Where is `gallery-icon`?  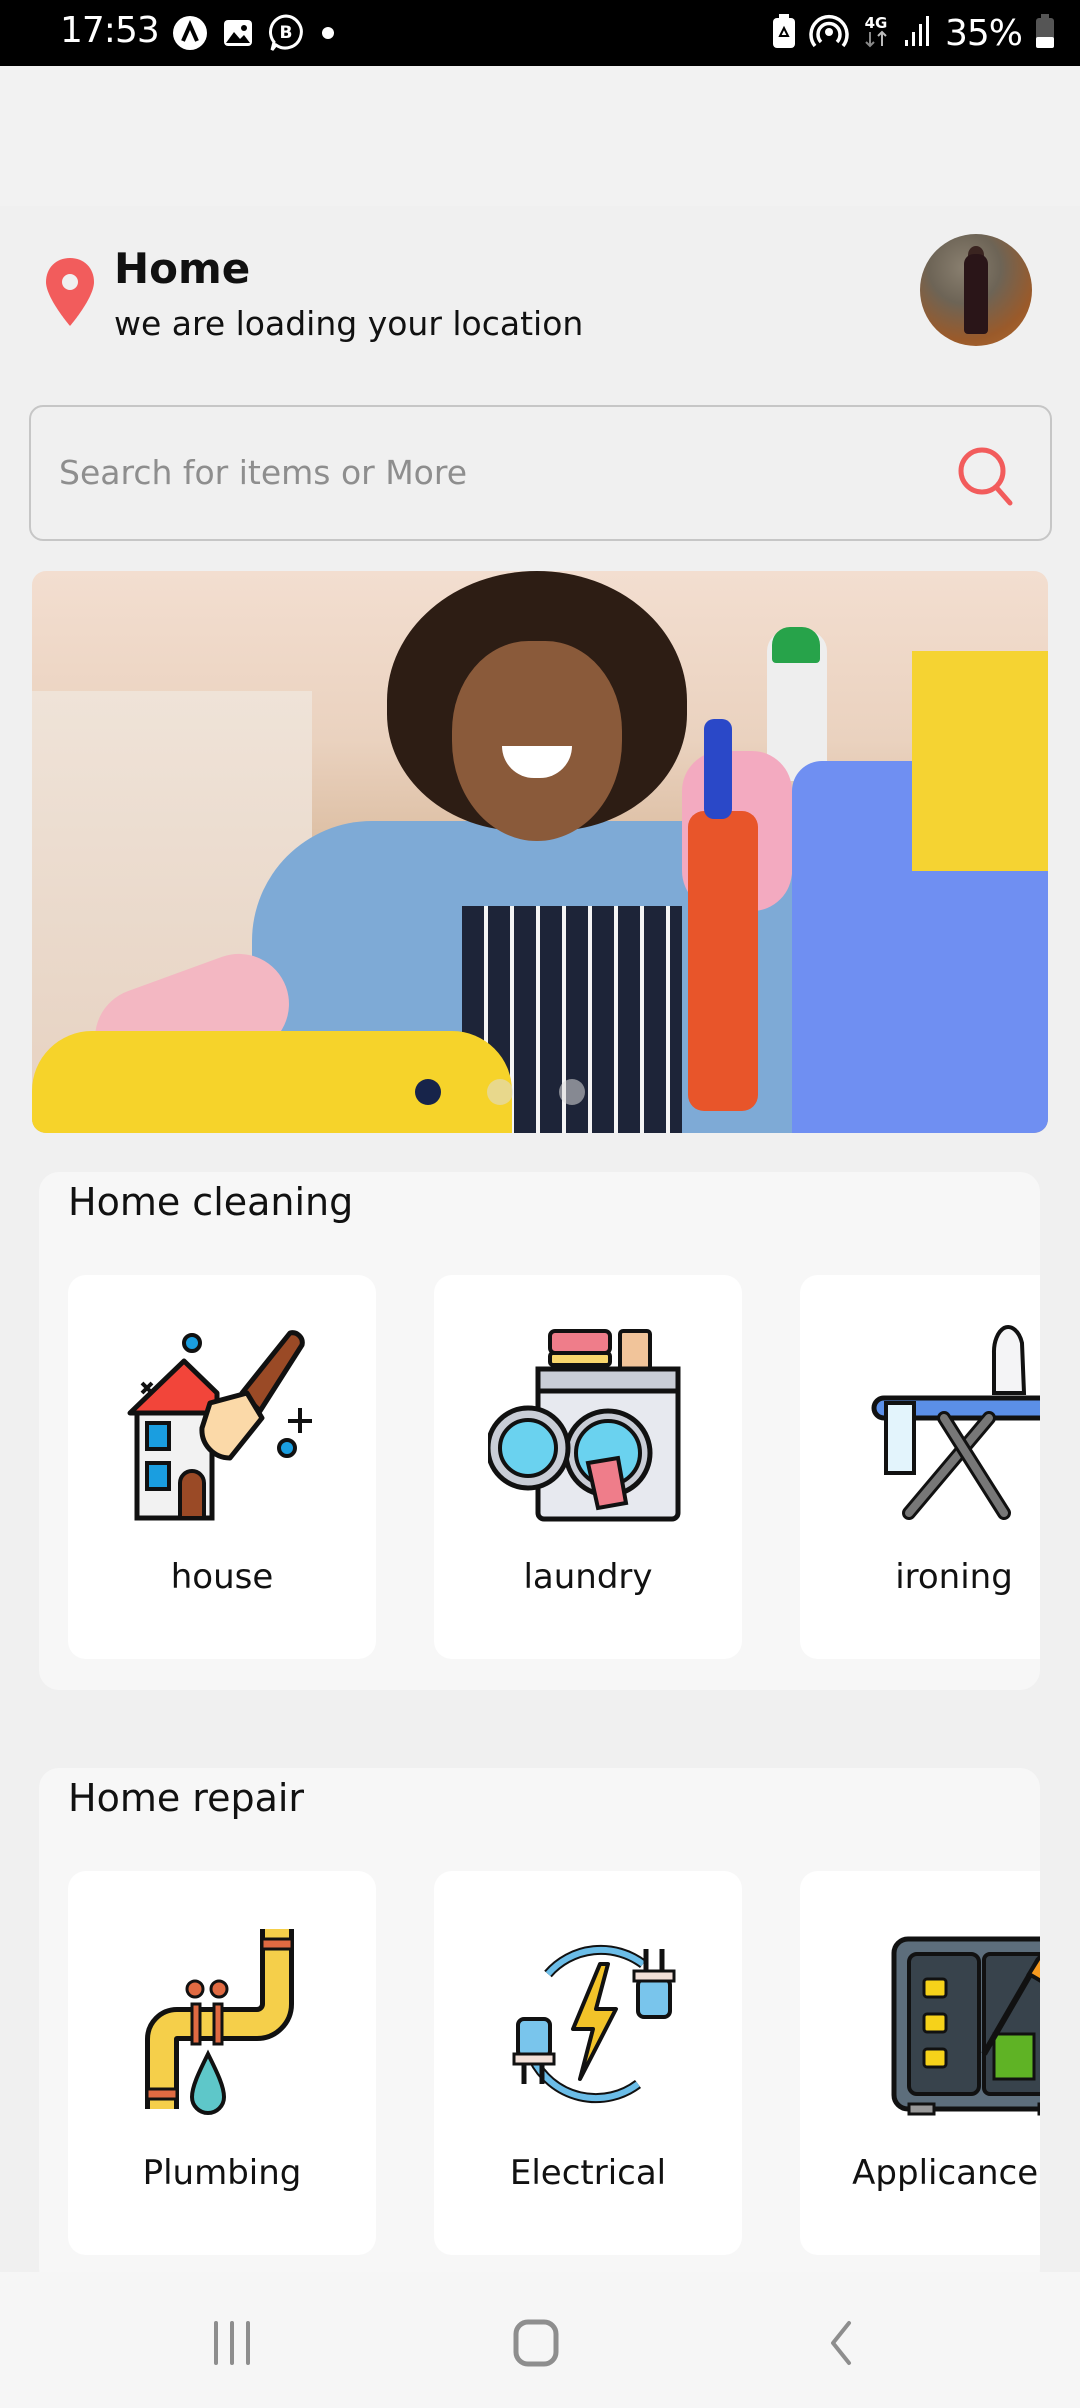 gallery-icon is located at coordinates (238, 35).